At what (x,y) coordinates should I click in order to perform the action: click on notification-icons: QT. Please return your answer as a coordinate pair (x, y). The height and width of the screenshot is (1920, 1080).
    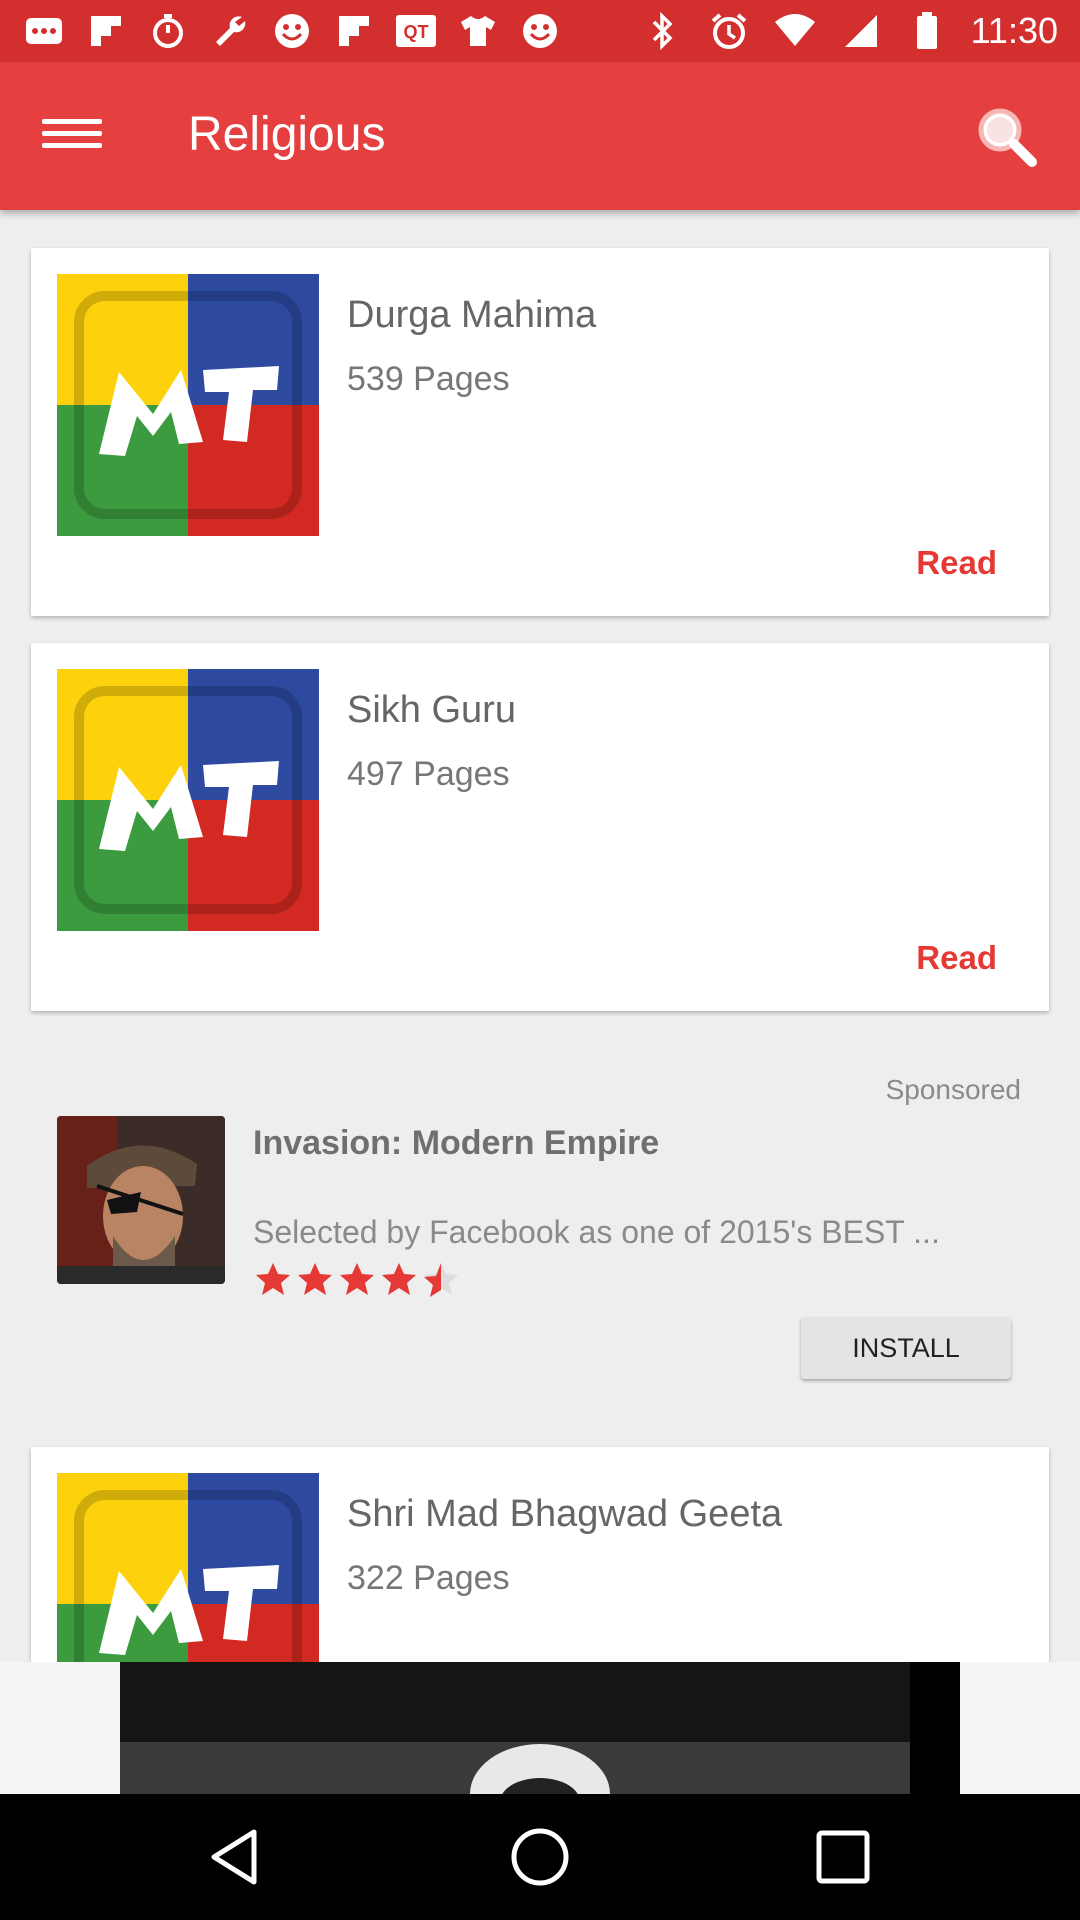
    Looking at the image, I should click on (292, 31).